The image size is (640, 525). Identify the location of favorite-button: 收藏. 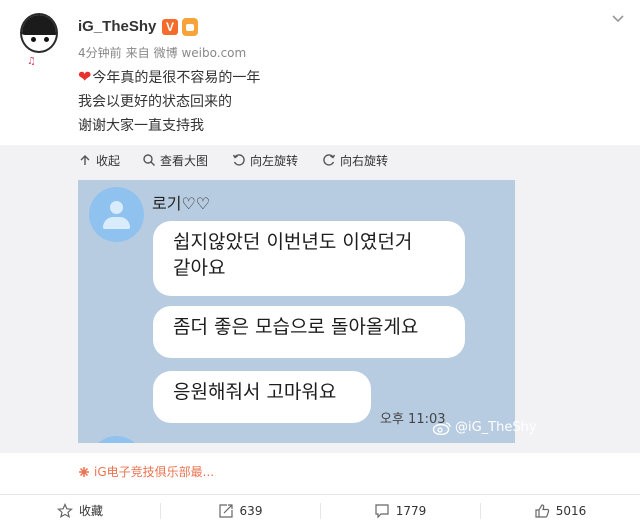
(80, 510).